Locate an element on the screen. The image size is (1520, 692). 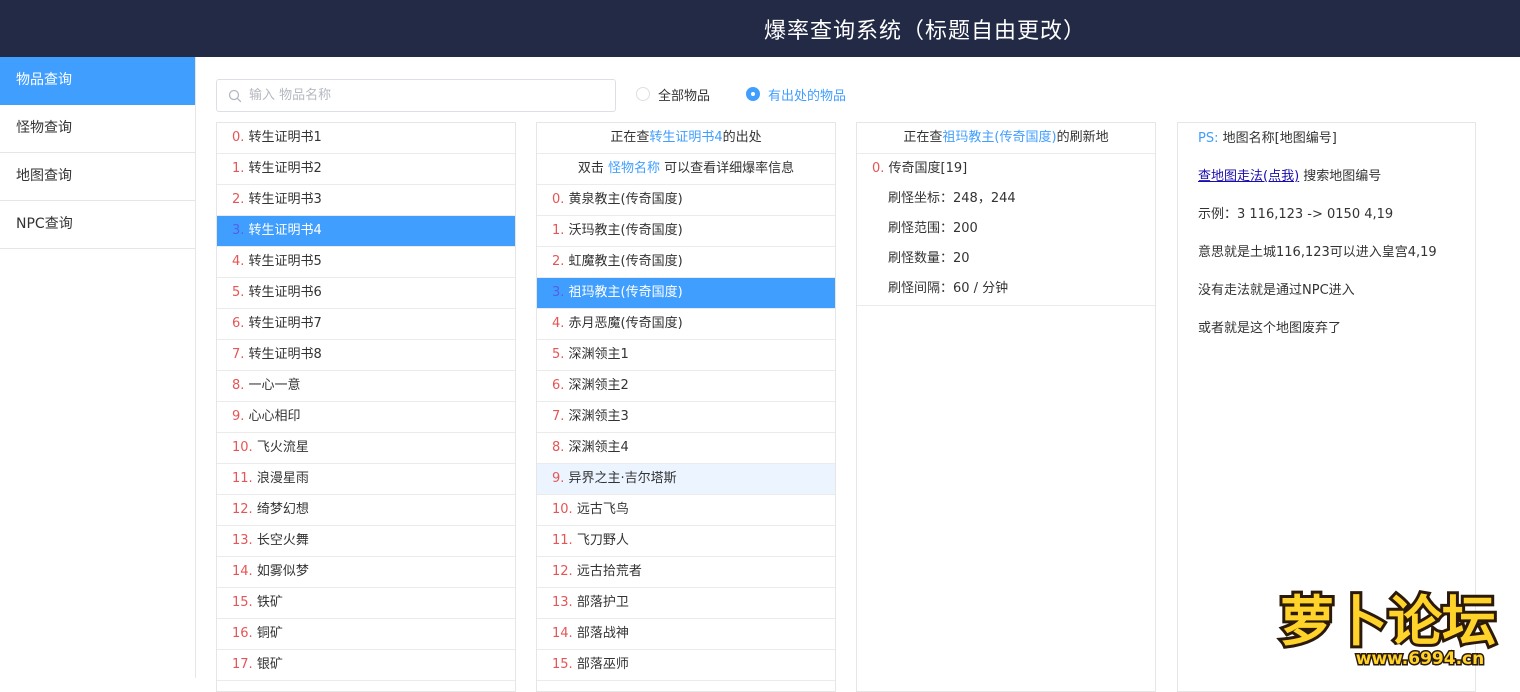
sidebar-item-maps: 地图查询 is located at coordinates (97, 177).